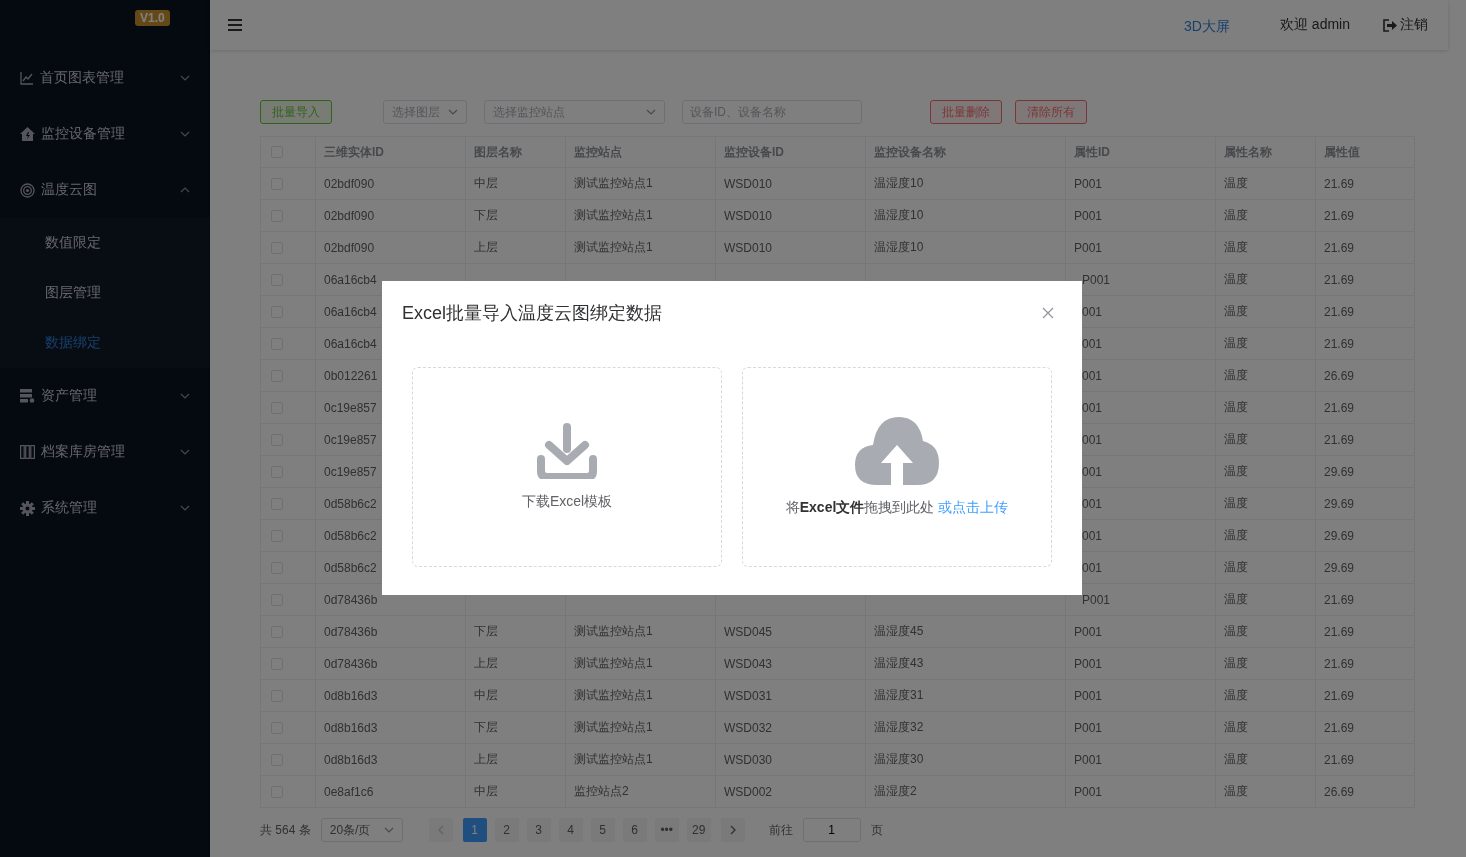 The image size is (1466, 857). What do you see at coordinates (1048, 313) in the screenshot?
I see `close-icon` at bounding box center [1048, 313].